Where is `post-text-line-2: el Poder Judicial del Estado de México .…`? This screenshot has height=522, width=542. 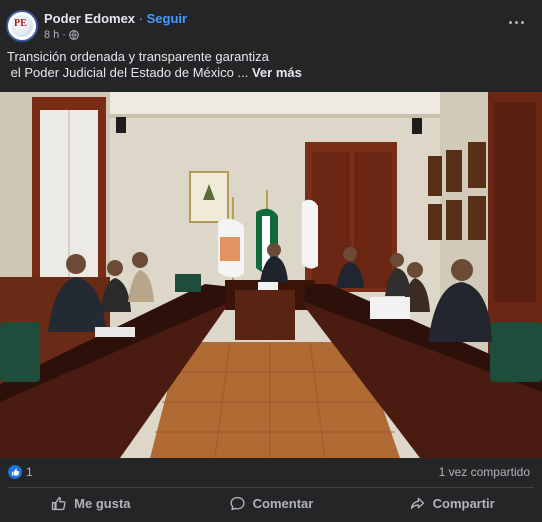 post-text-line-2: el Poder Judicial del Estado de México .… is located at coordinates (267, 73).